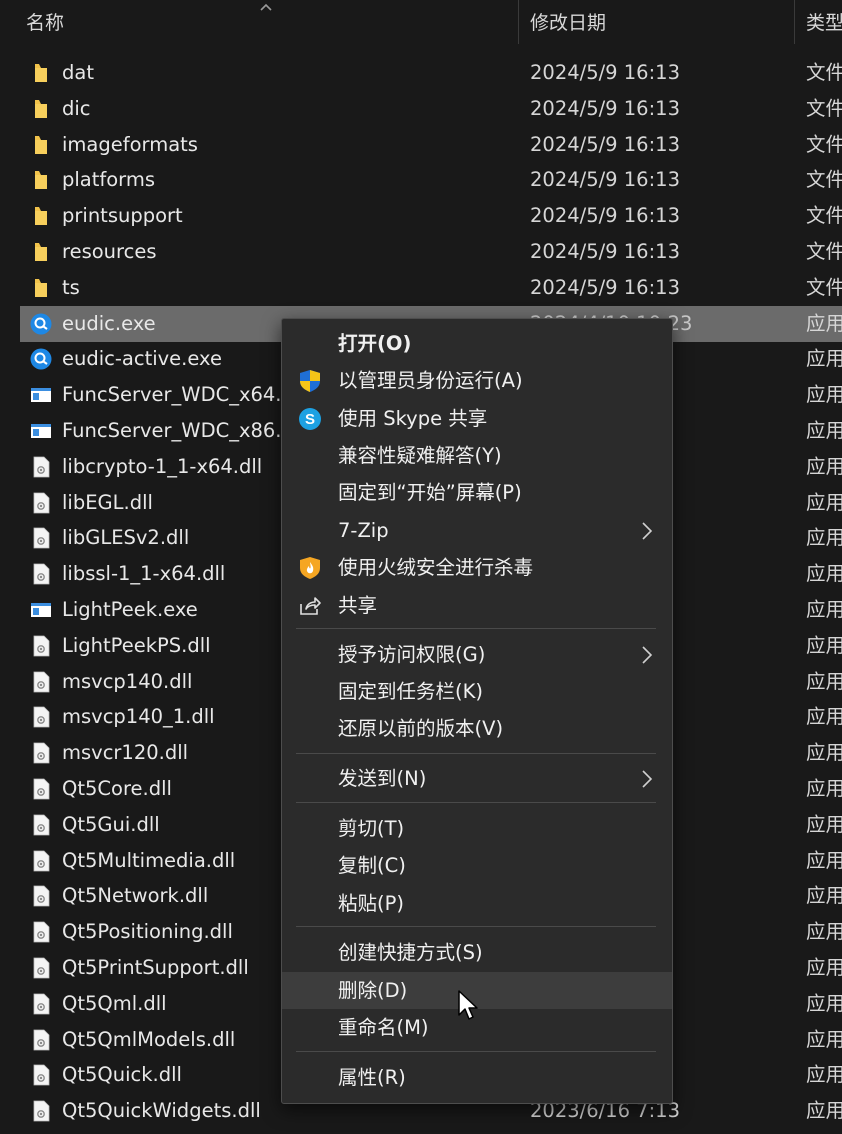 This screenshot has width=842, height=1134. I want to click on uac-shield-icon, so click(310, 381).